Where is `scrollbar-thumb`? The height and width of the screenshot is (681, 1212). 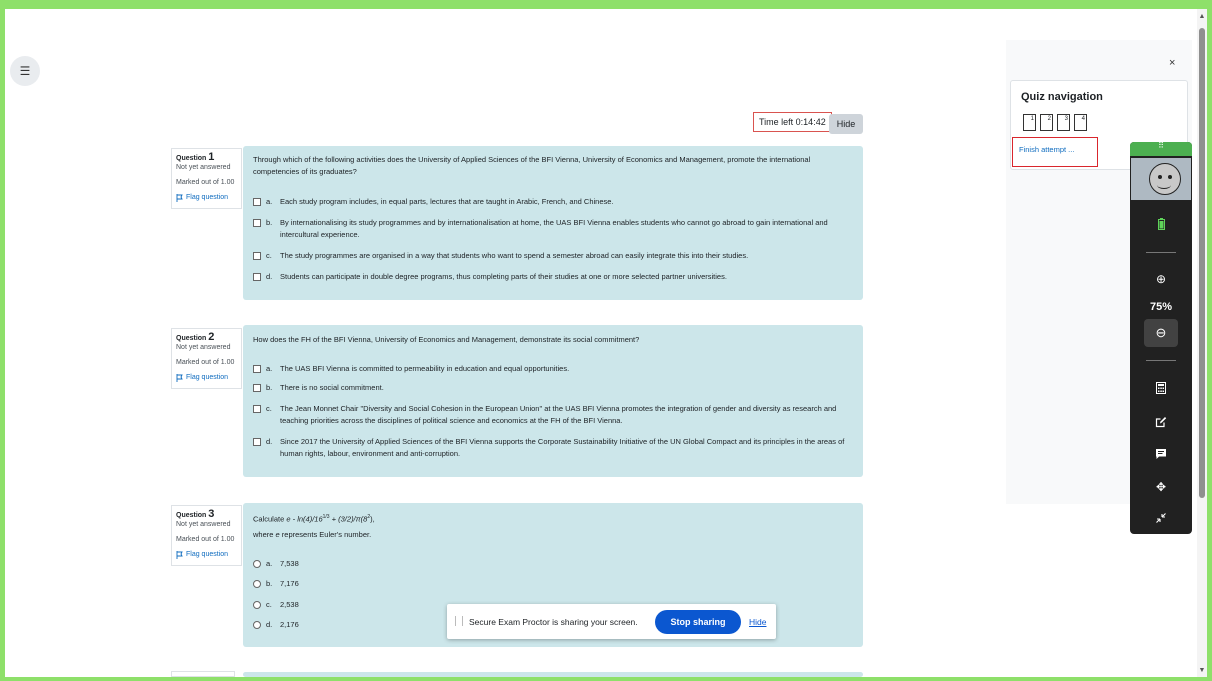 scrollbar-thumb is located at coordinates (1202, 263).